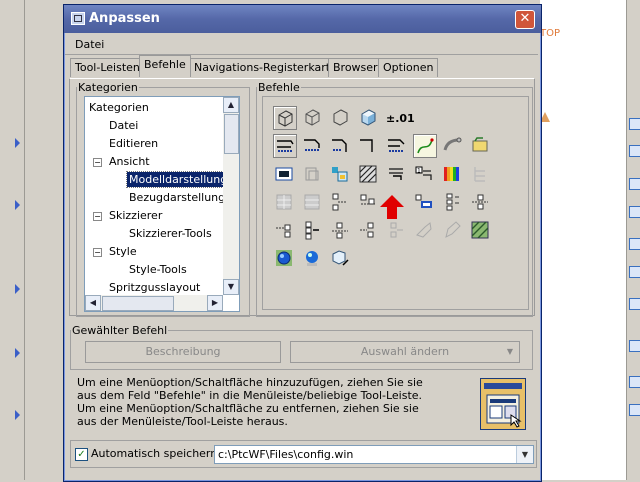  I want to click on tree-item-style-tools: Style-Tools, so click(158, 269).